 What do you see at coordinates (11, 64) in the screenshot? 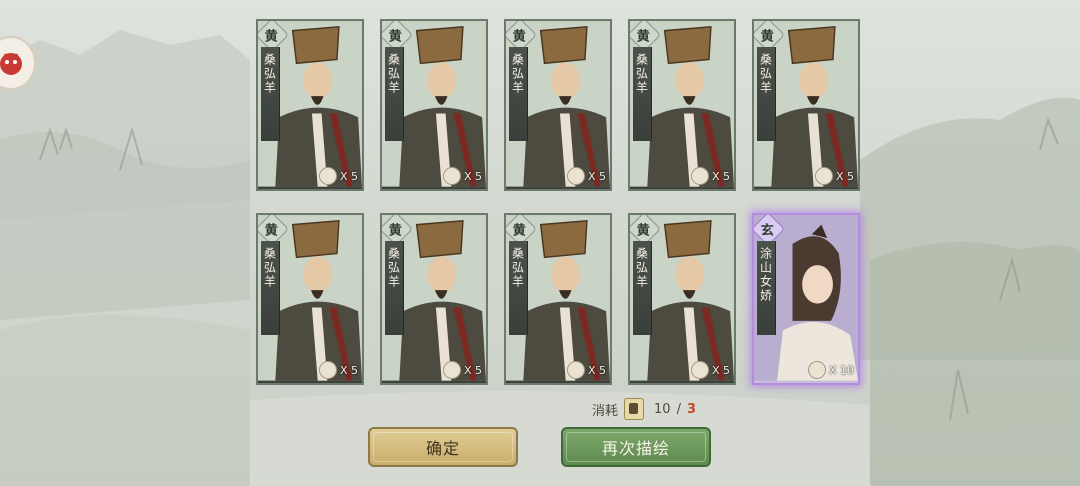
I see `red-creature-icon` at bounding box center [11, 64].